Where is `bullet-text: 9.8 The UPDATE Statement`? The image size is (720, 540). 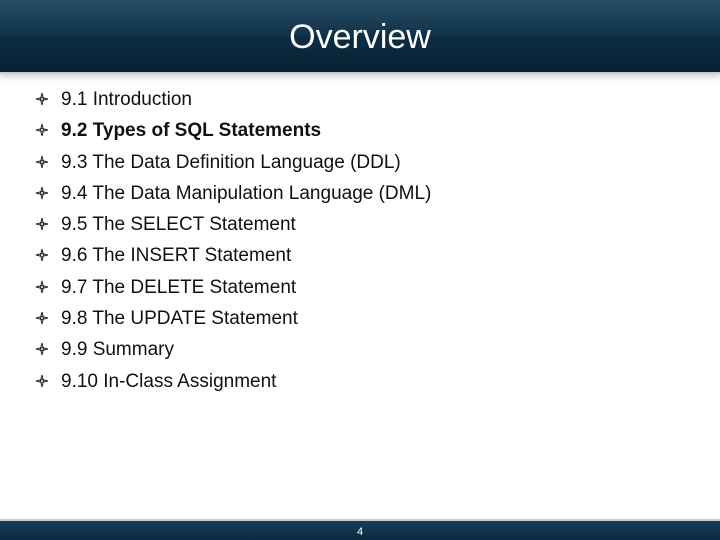
bullet-text: 9.8 The UPDATE Statement is located at coordinates (179, 319).